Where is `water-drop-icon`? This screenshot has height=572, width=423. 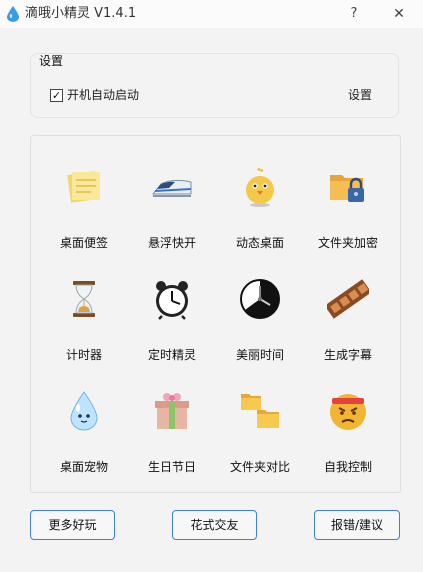 water-drop-icon is located at coordinates (84, 411).